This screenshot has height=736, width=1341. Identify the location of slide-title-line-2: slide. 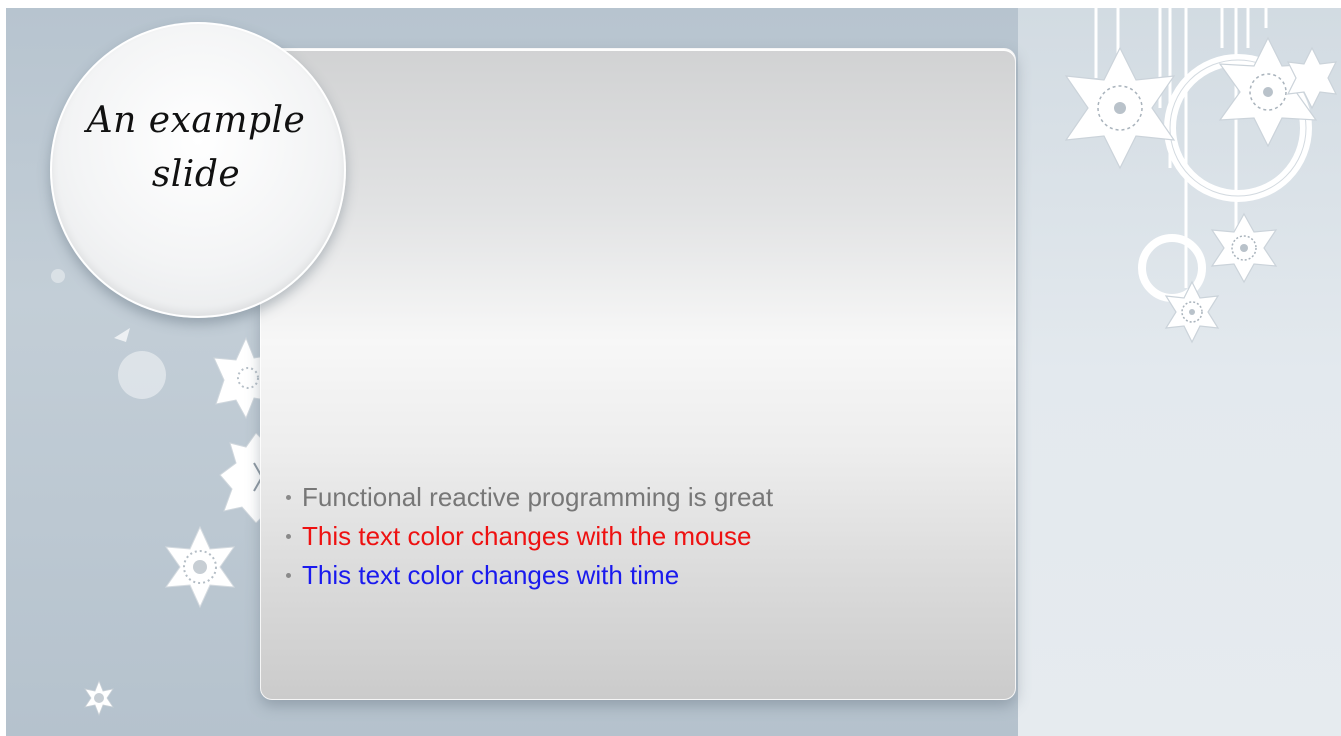
(196, 174).